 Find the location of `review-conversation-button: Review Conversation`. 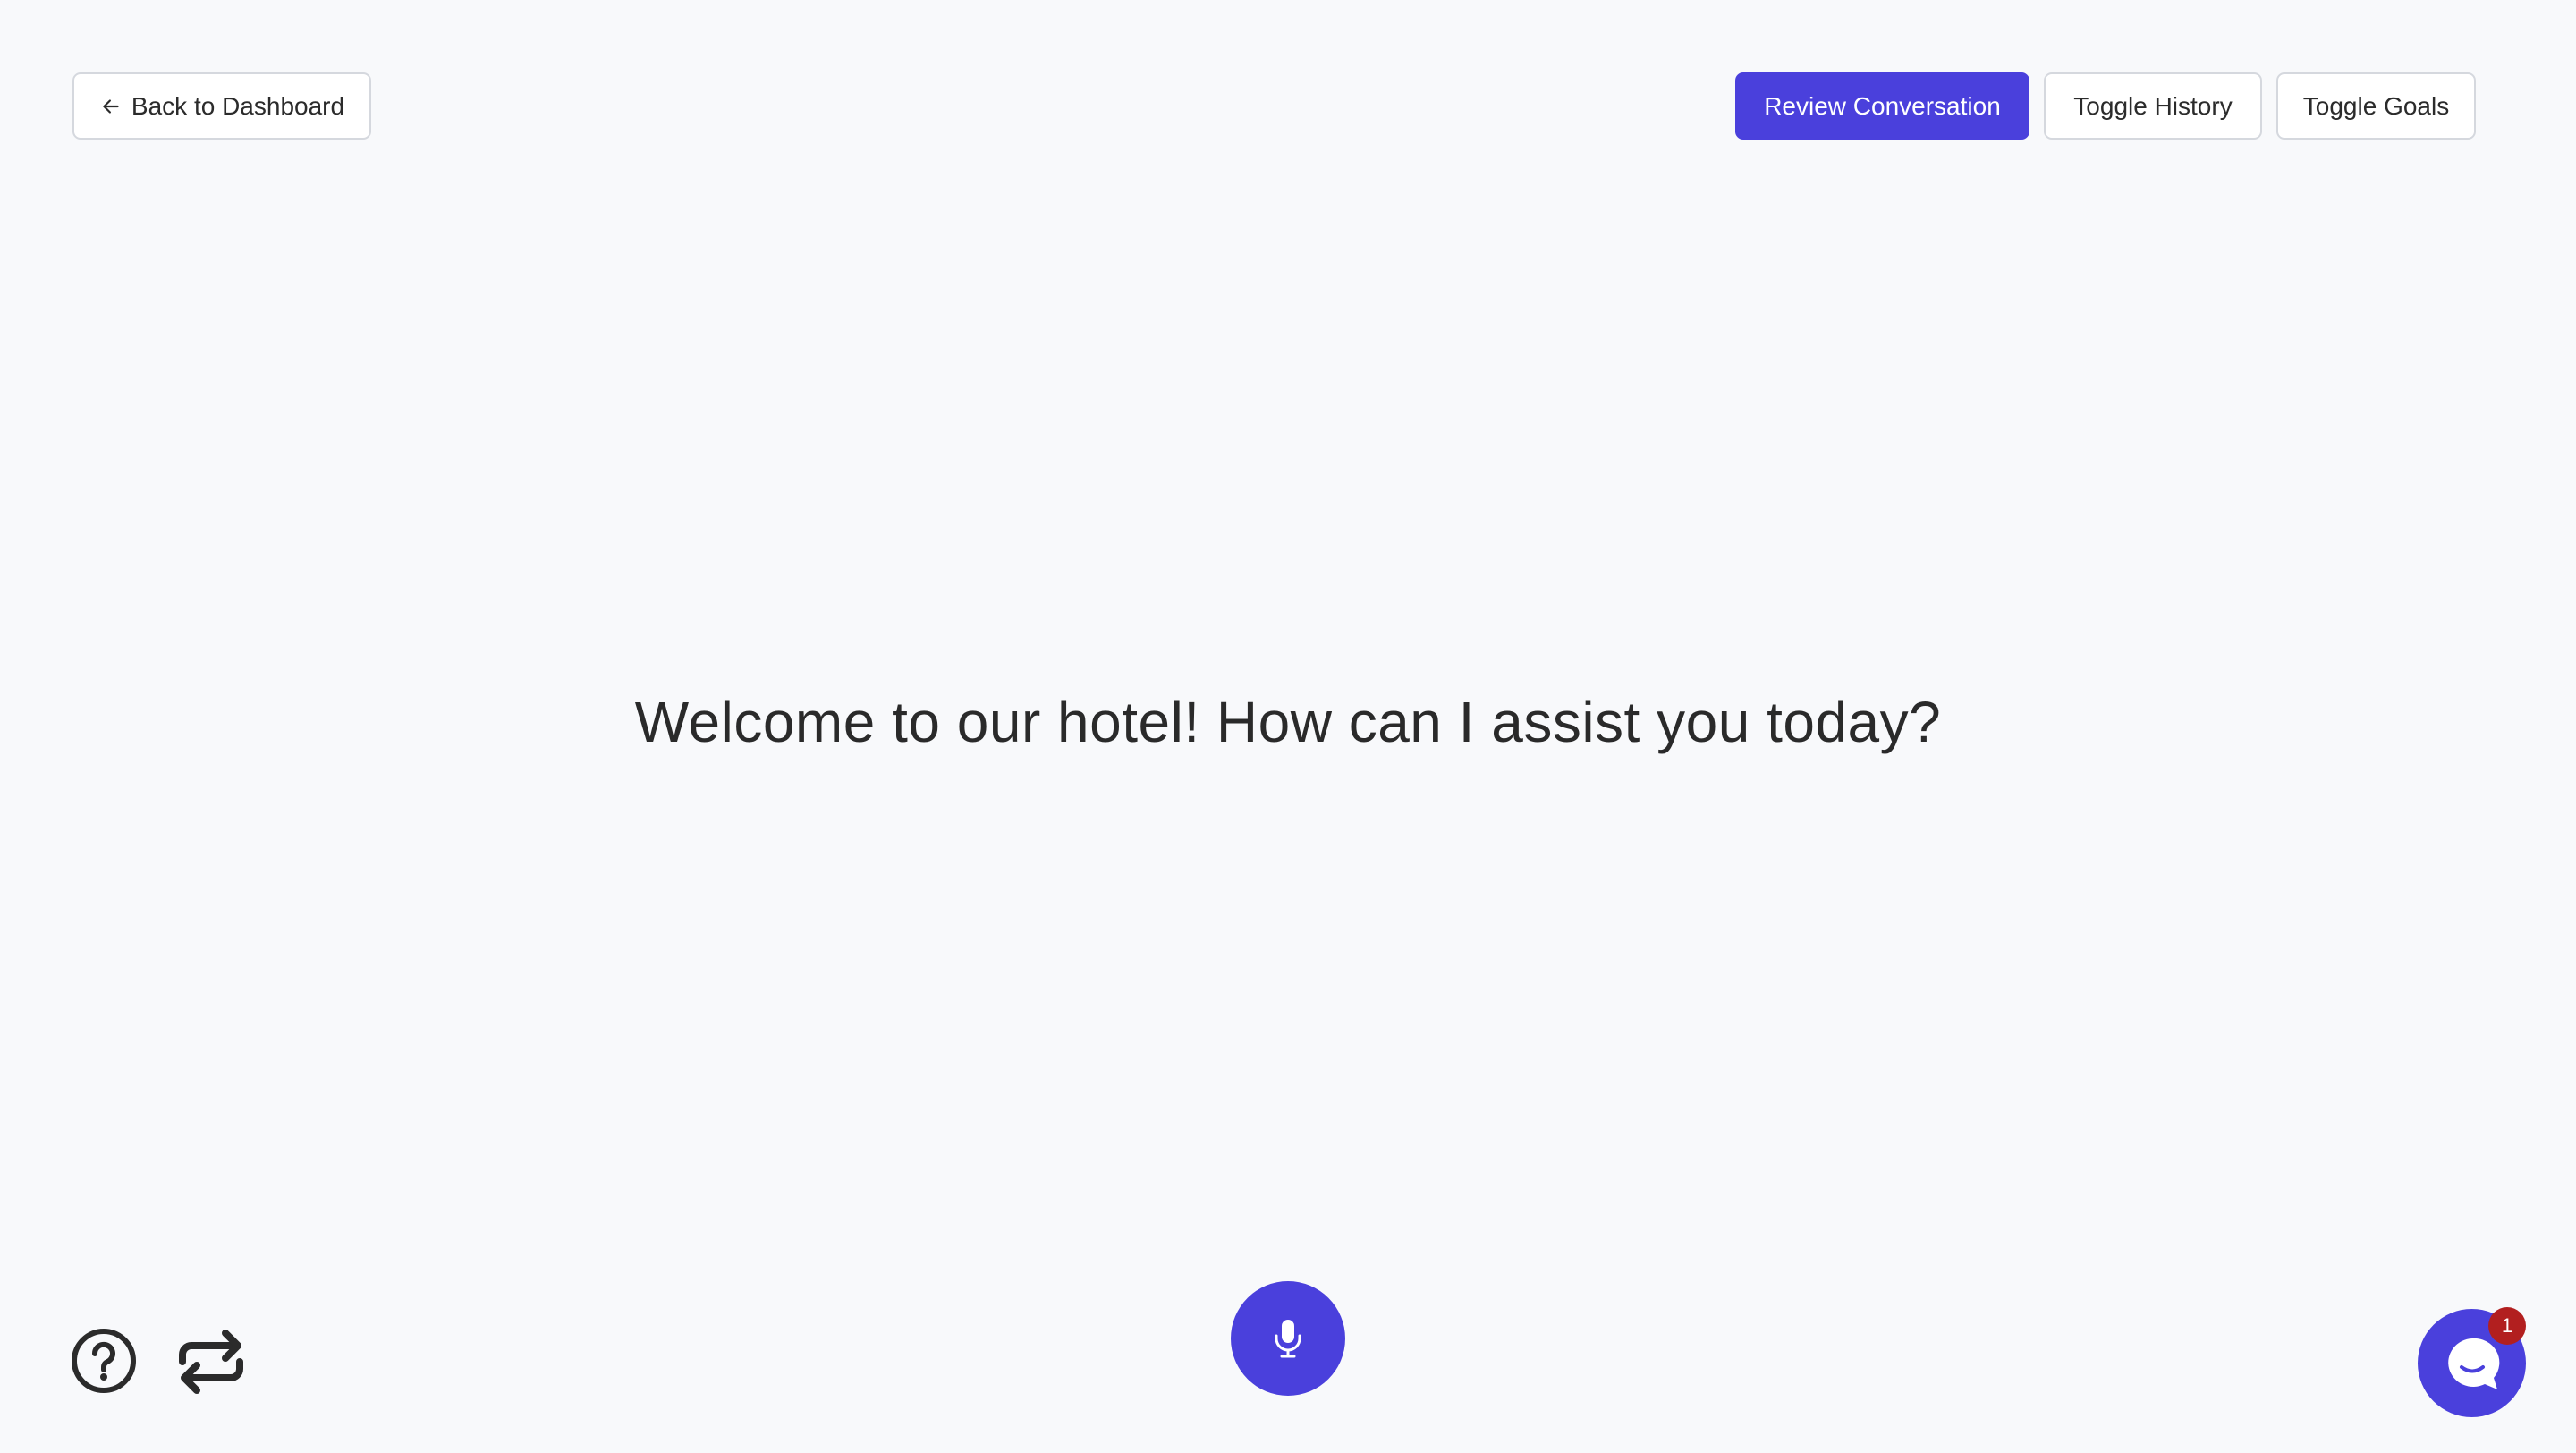

review-conversation-button: Review Conversation is located at coordinates (1882, 106).